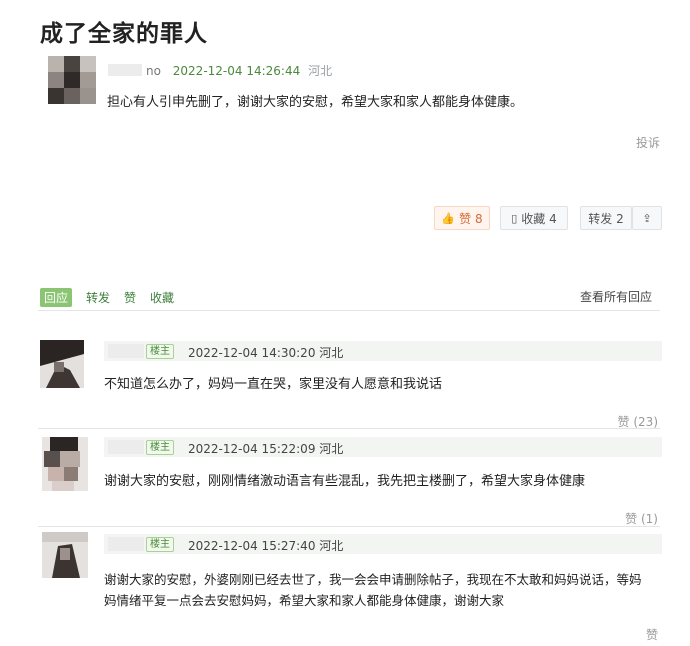 The width and height of the screenshot is (690, 646). Describe the element at coordinates (114, 297) in the screenshot. I see `reply-tabs: 回应 转发 赞 收藏` at that location.